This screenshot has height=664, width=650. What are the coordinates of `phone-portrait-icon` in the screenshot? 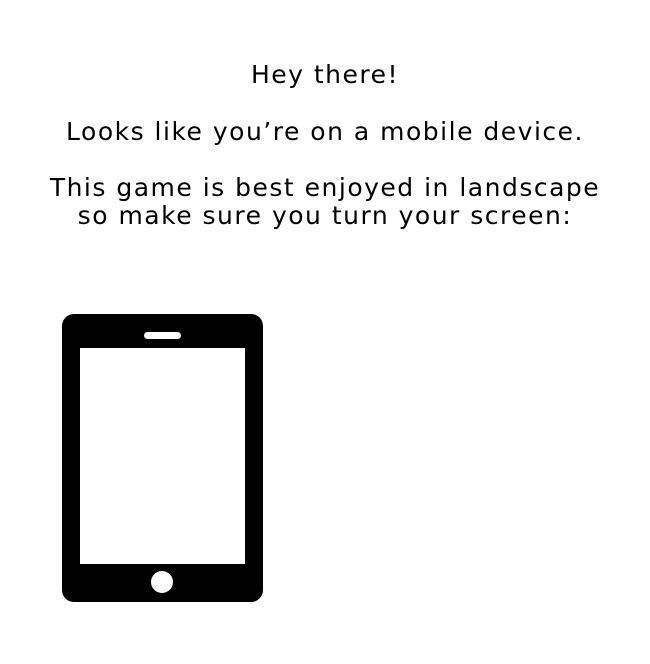 It's located at (162, 458).